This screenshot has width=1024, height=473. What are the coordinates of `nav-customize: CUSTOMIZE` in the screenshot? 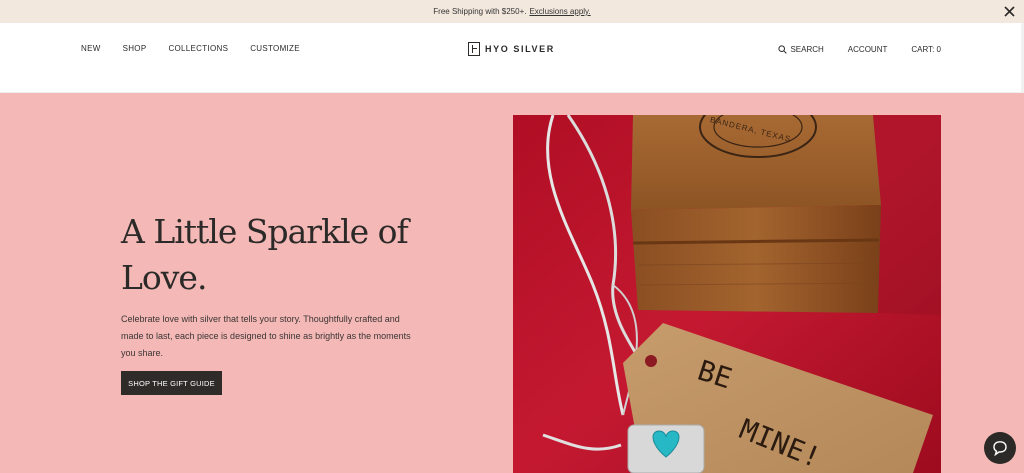 It's located at (275, 48).